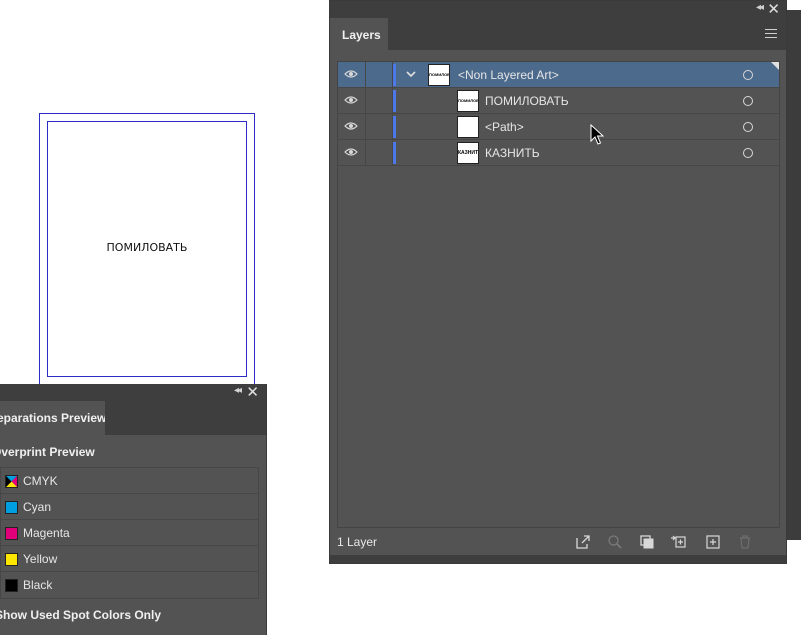  Describe the element at coordinates (11, 481) in the screenshot. I see `cmyk-swatch-icon` at that location.